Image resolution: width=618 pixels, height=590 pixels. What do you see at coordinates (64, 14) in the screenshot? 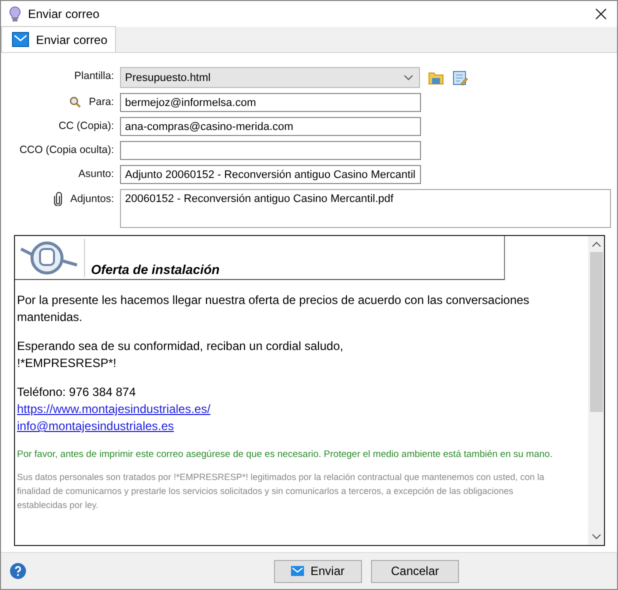
I see `window-title: Enviar correo` at bounding box center [64, 14].